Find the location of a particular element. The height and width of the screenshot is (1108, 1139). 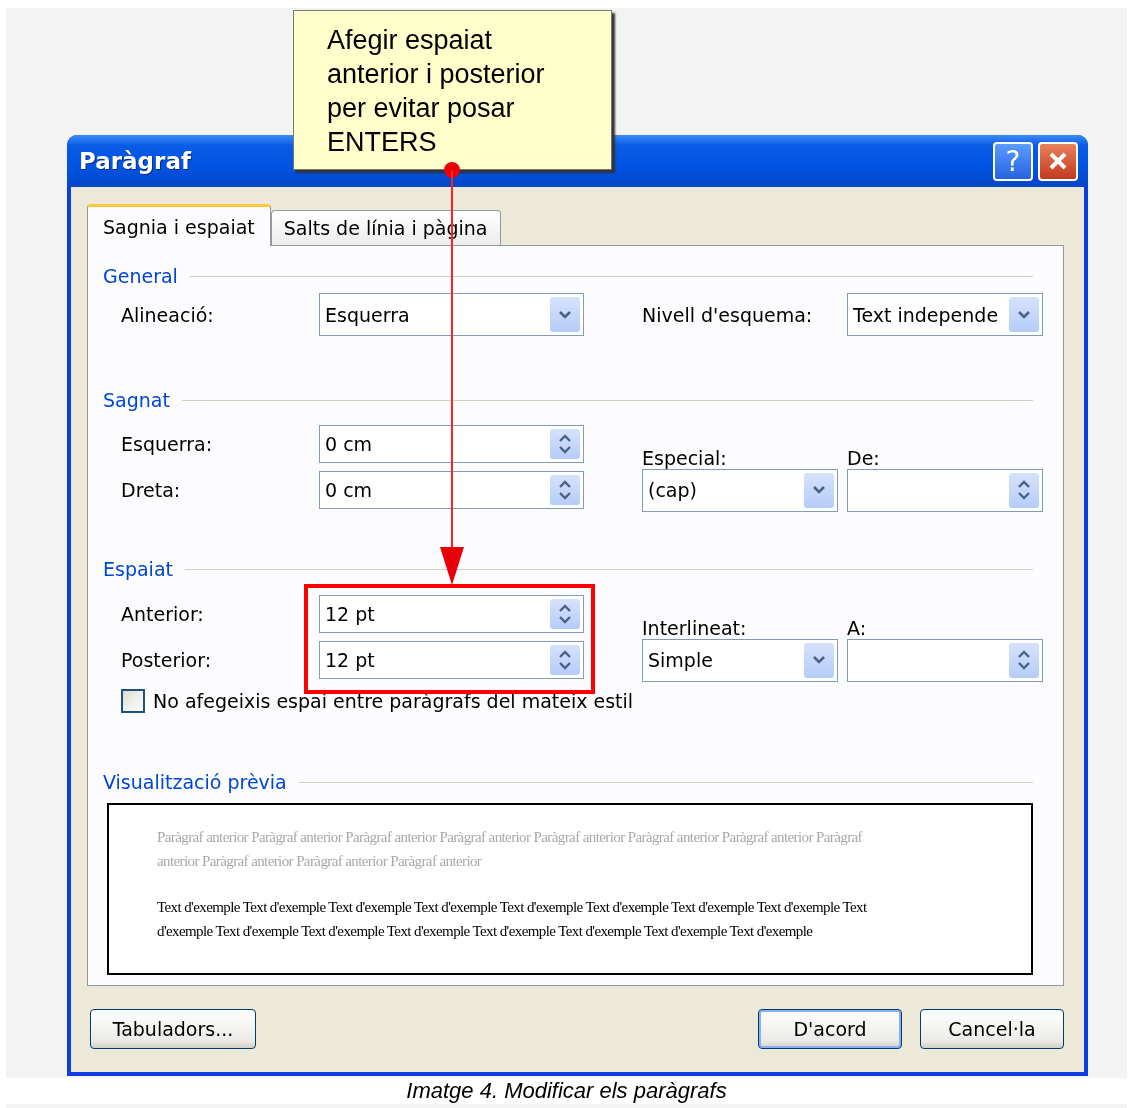

alignment-dropdown: Esquerra is located at coordinates (451, 314).